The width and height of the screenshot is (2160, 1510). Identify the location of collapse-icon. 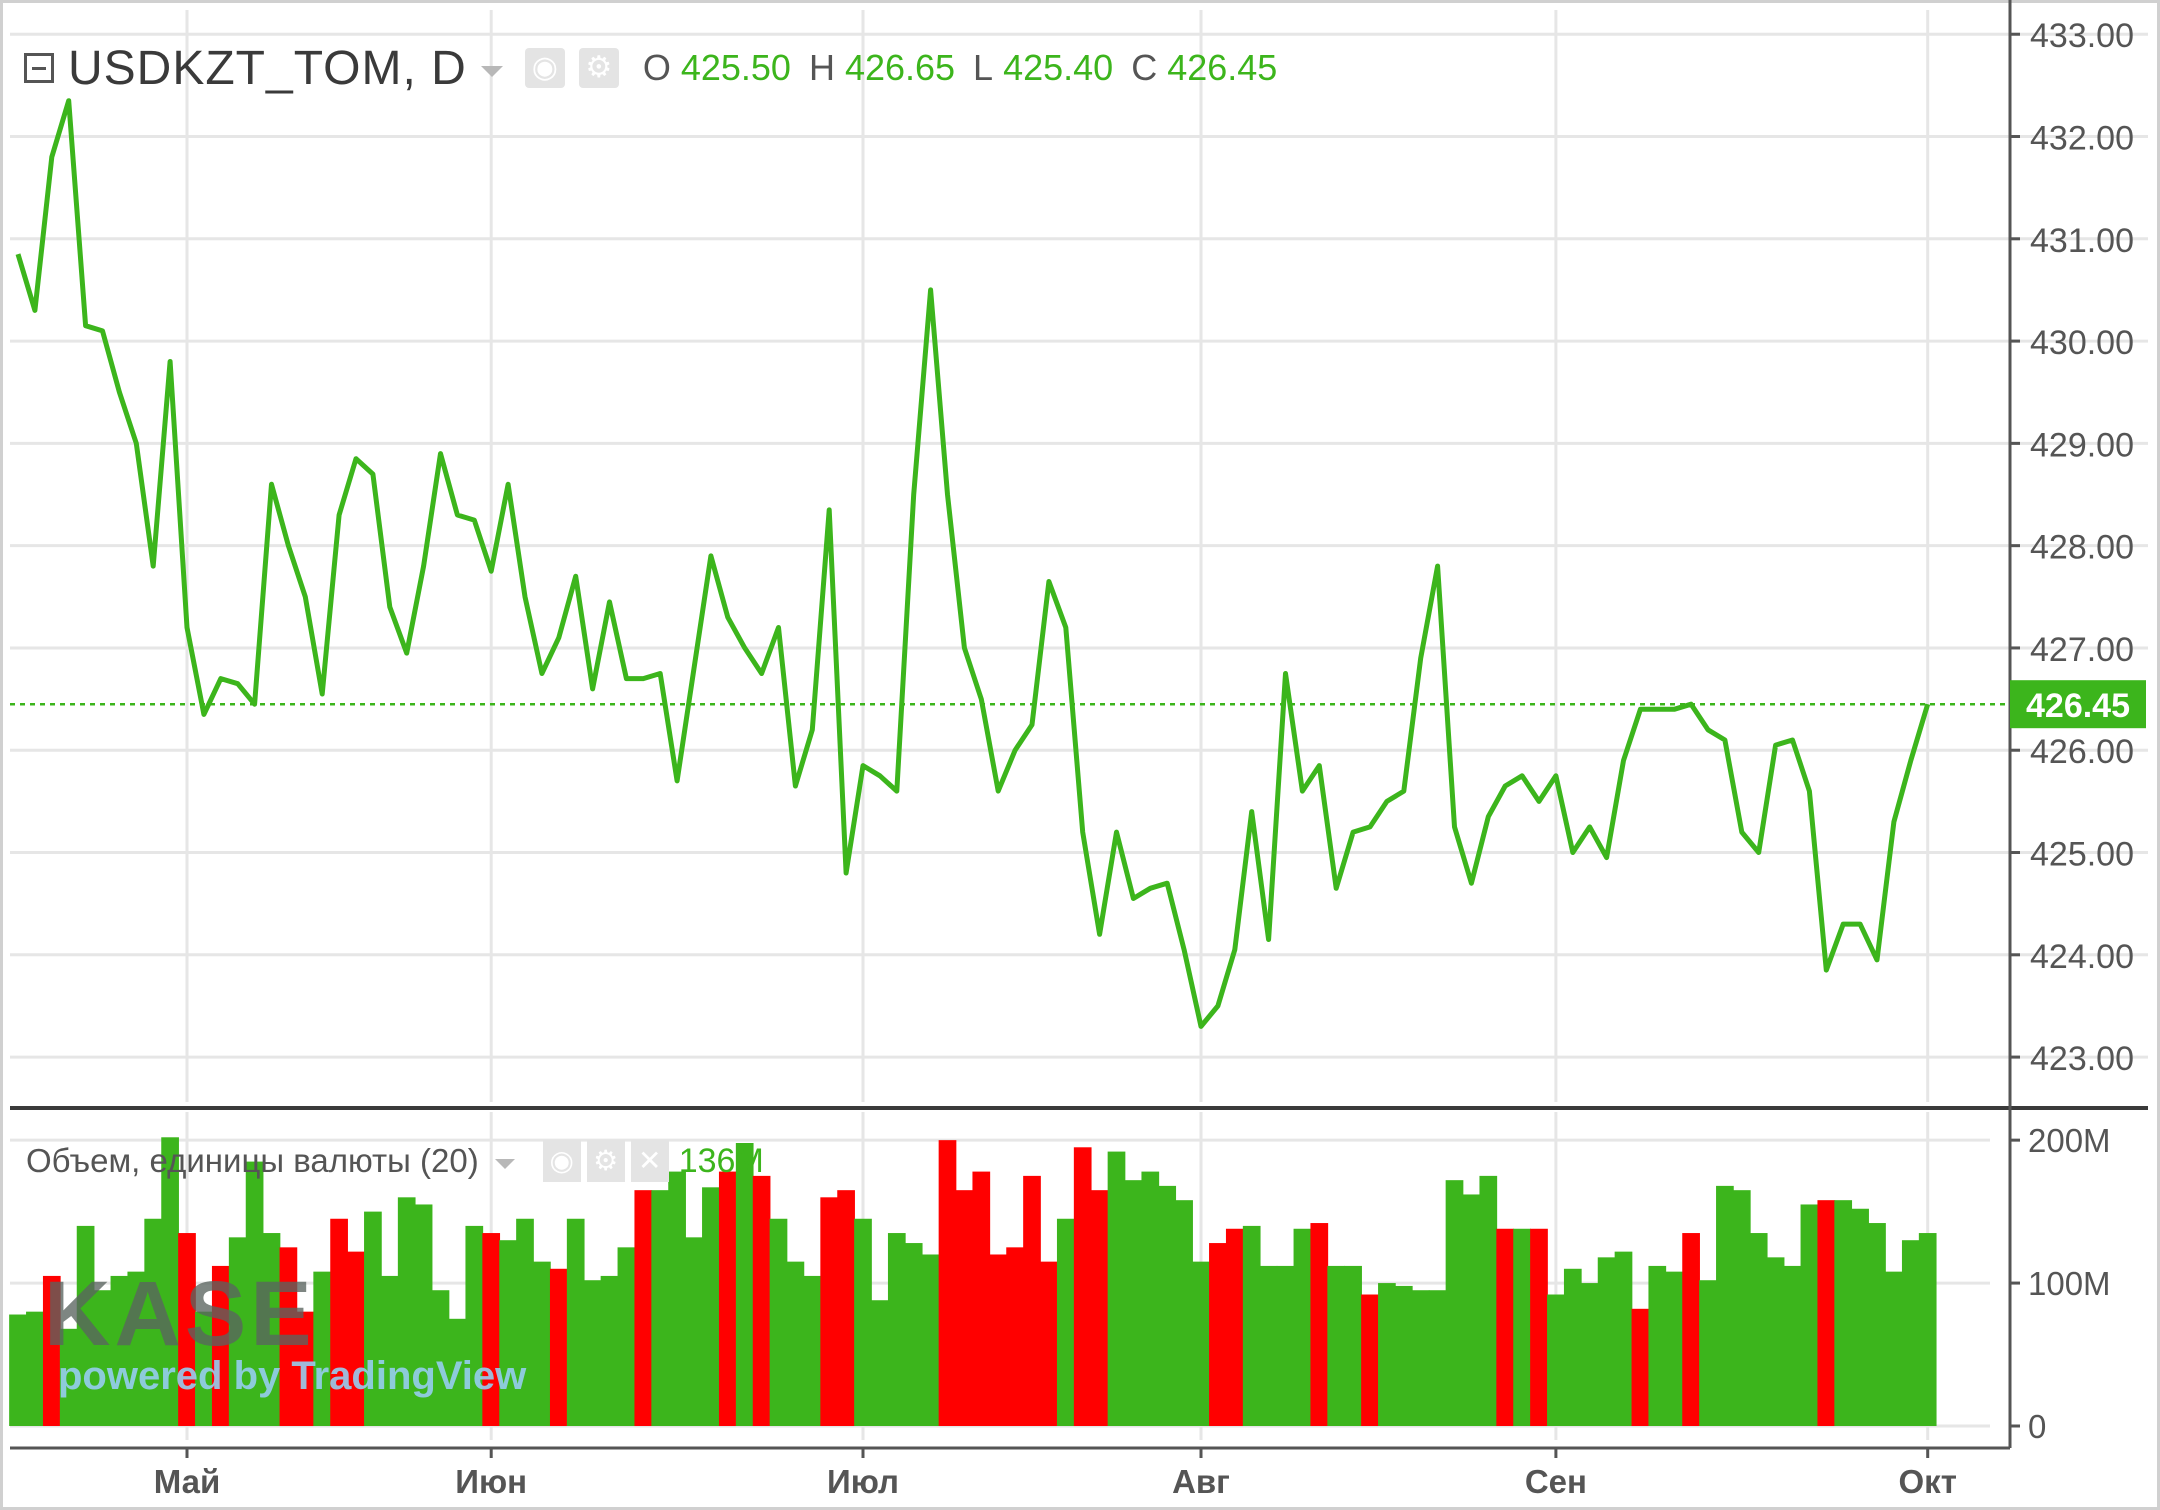
(39, 68).